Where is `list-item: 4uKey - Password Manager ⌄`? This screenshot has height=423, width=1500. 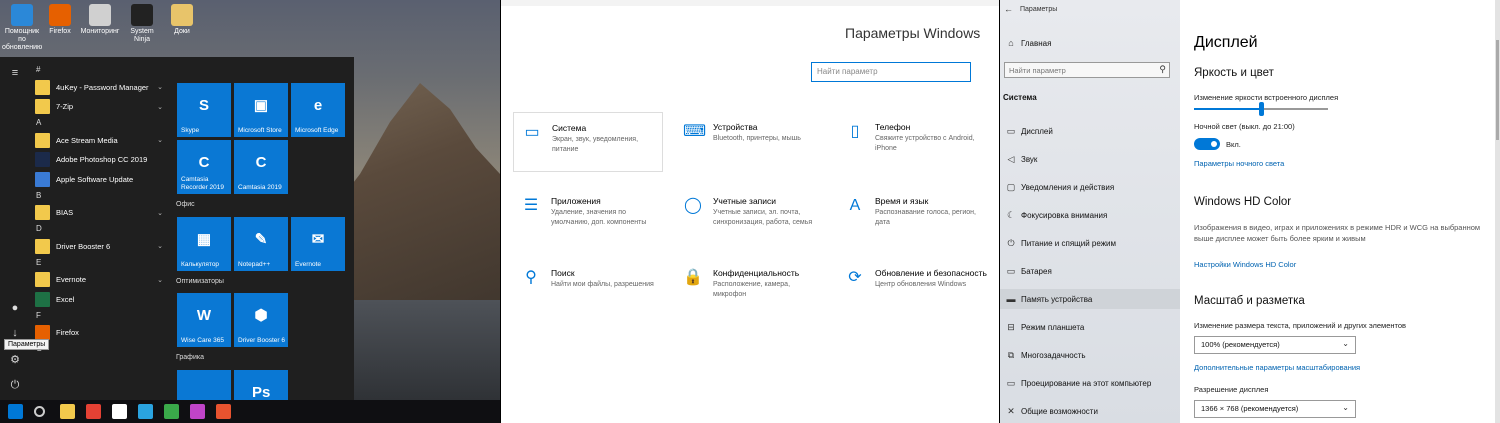 list-item: 4uKey - Password Manager ⌄ is located at coordinates (101, 87).